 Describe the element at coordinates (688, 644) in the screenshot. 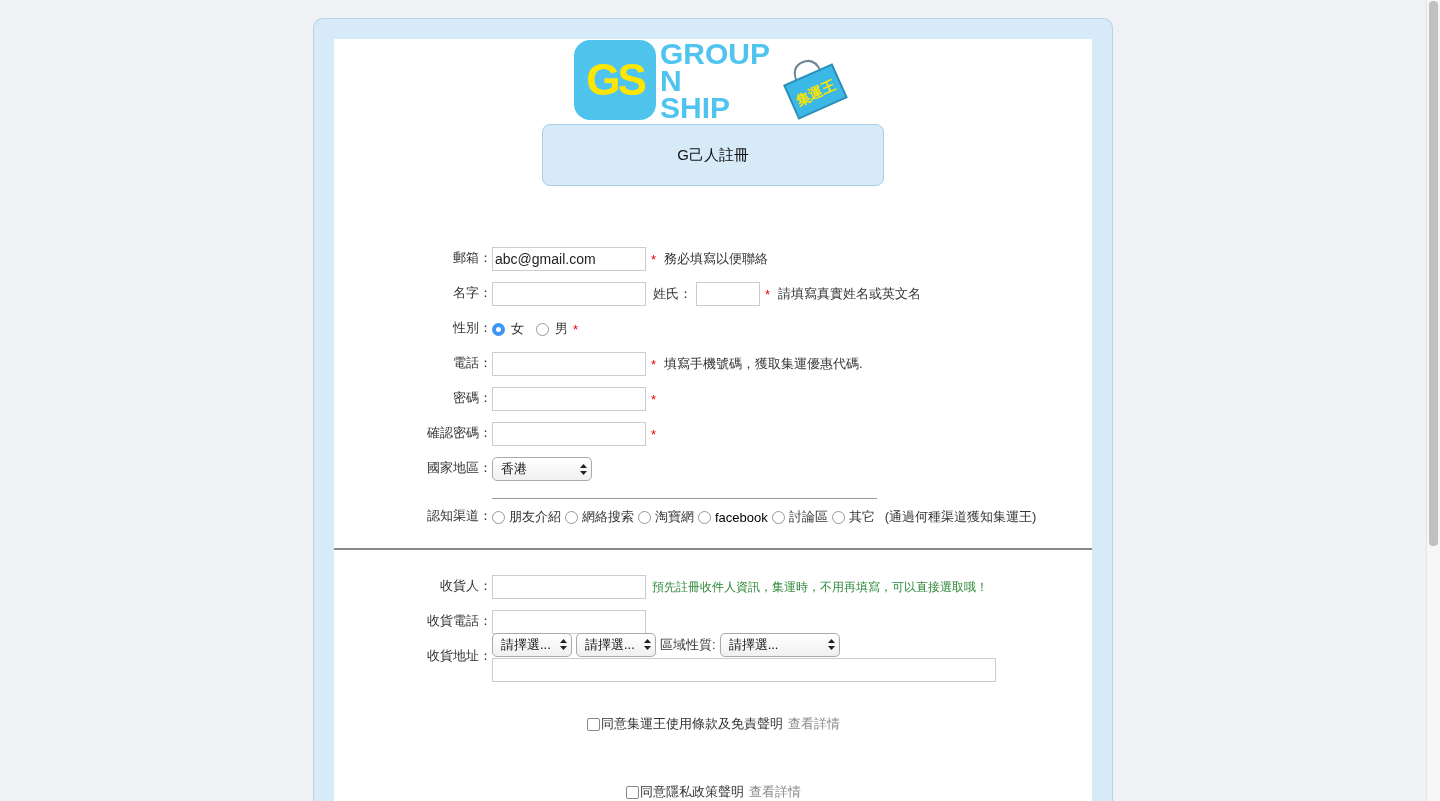

I see `field-label: 區域性質:` at that location.